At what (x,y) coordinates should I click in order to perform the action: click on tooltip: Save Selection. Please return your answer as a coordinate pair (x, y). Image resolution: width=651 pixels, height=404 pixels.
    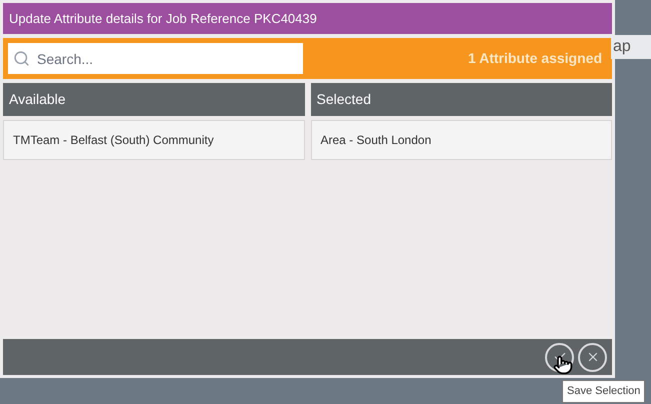
    Looking at the image, I should click on (604, 391).